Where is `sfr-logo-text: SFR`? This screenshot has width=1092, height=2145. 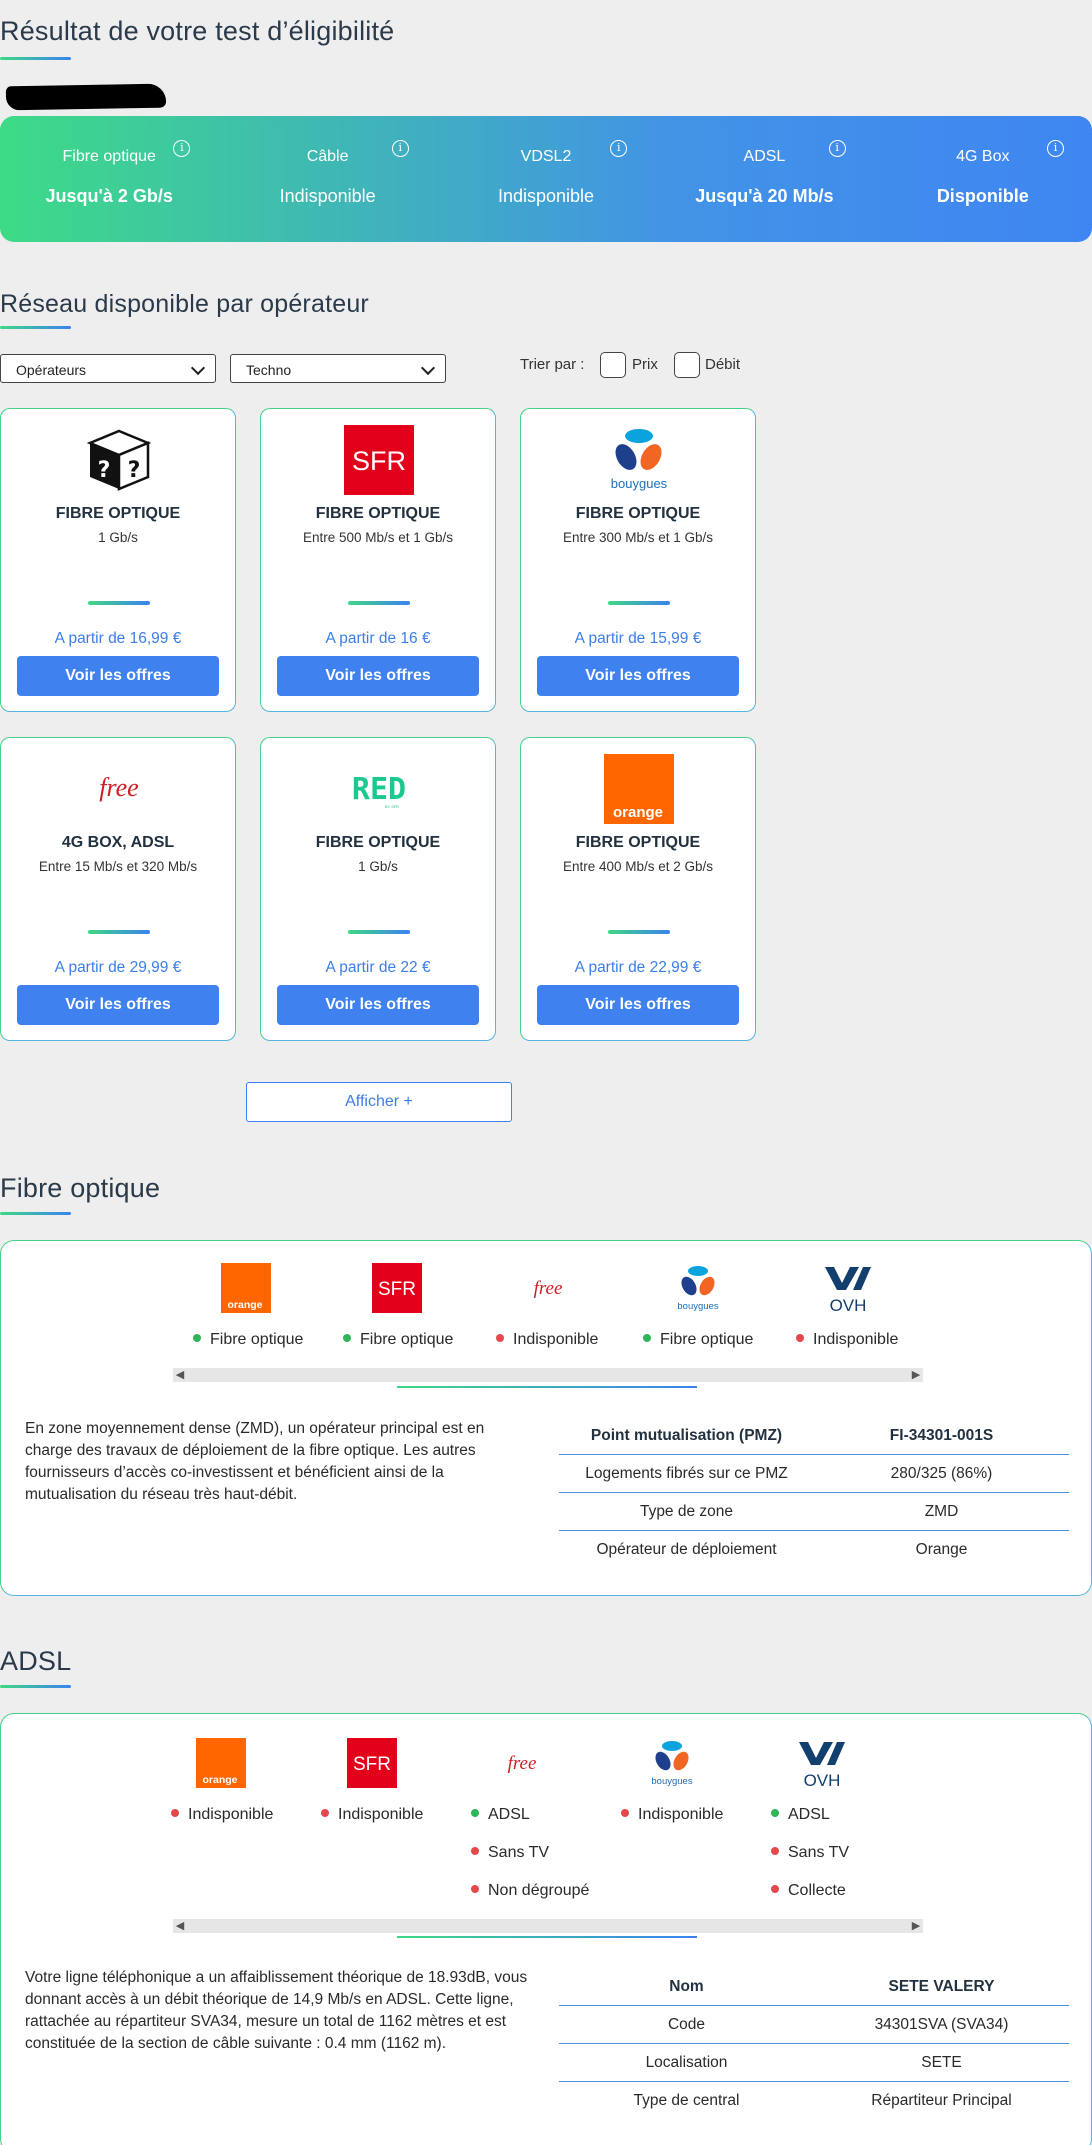
sfr-logo-text: SFR is located at coordinates (372, 1764).